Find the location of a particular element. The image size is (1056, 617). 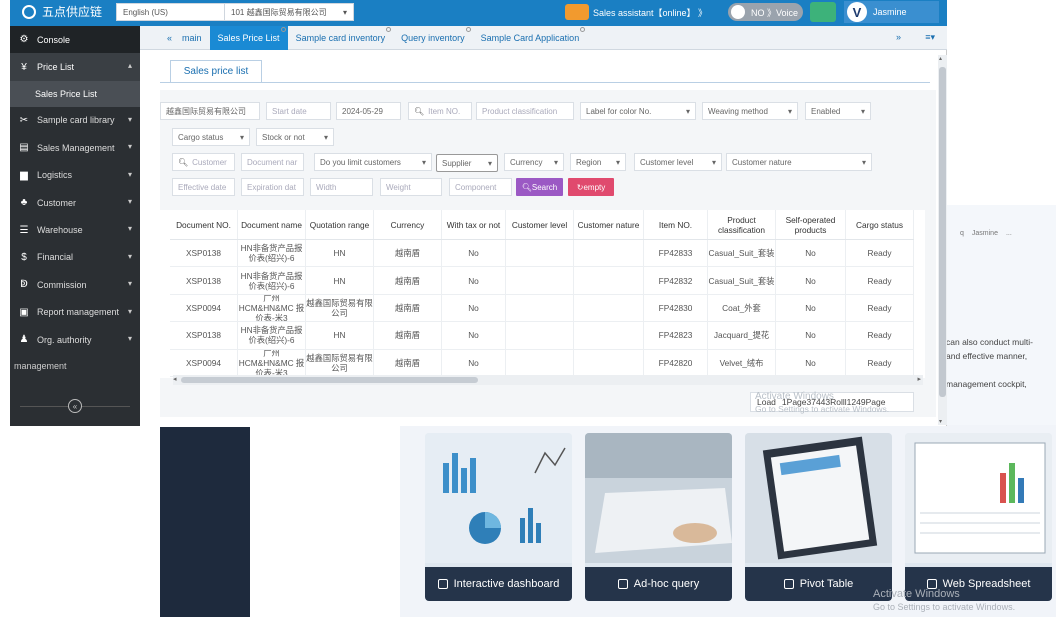

table-cell is located at coordinates (540, 362).